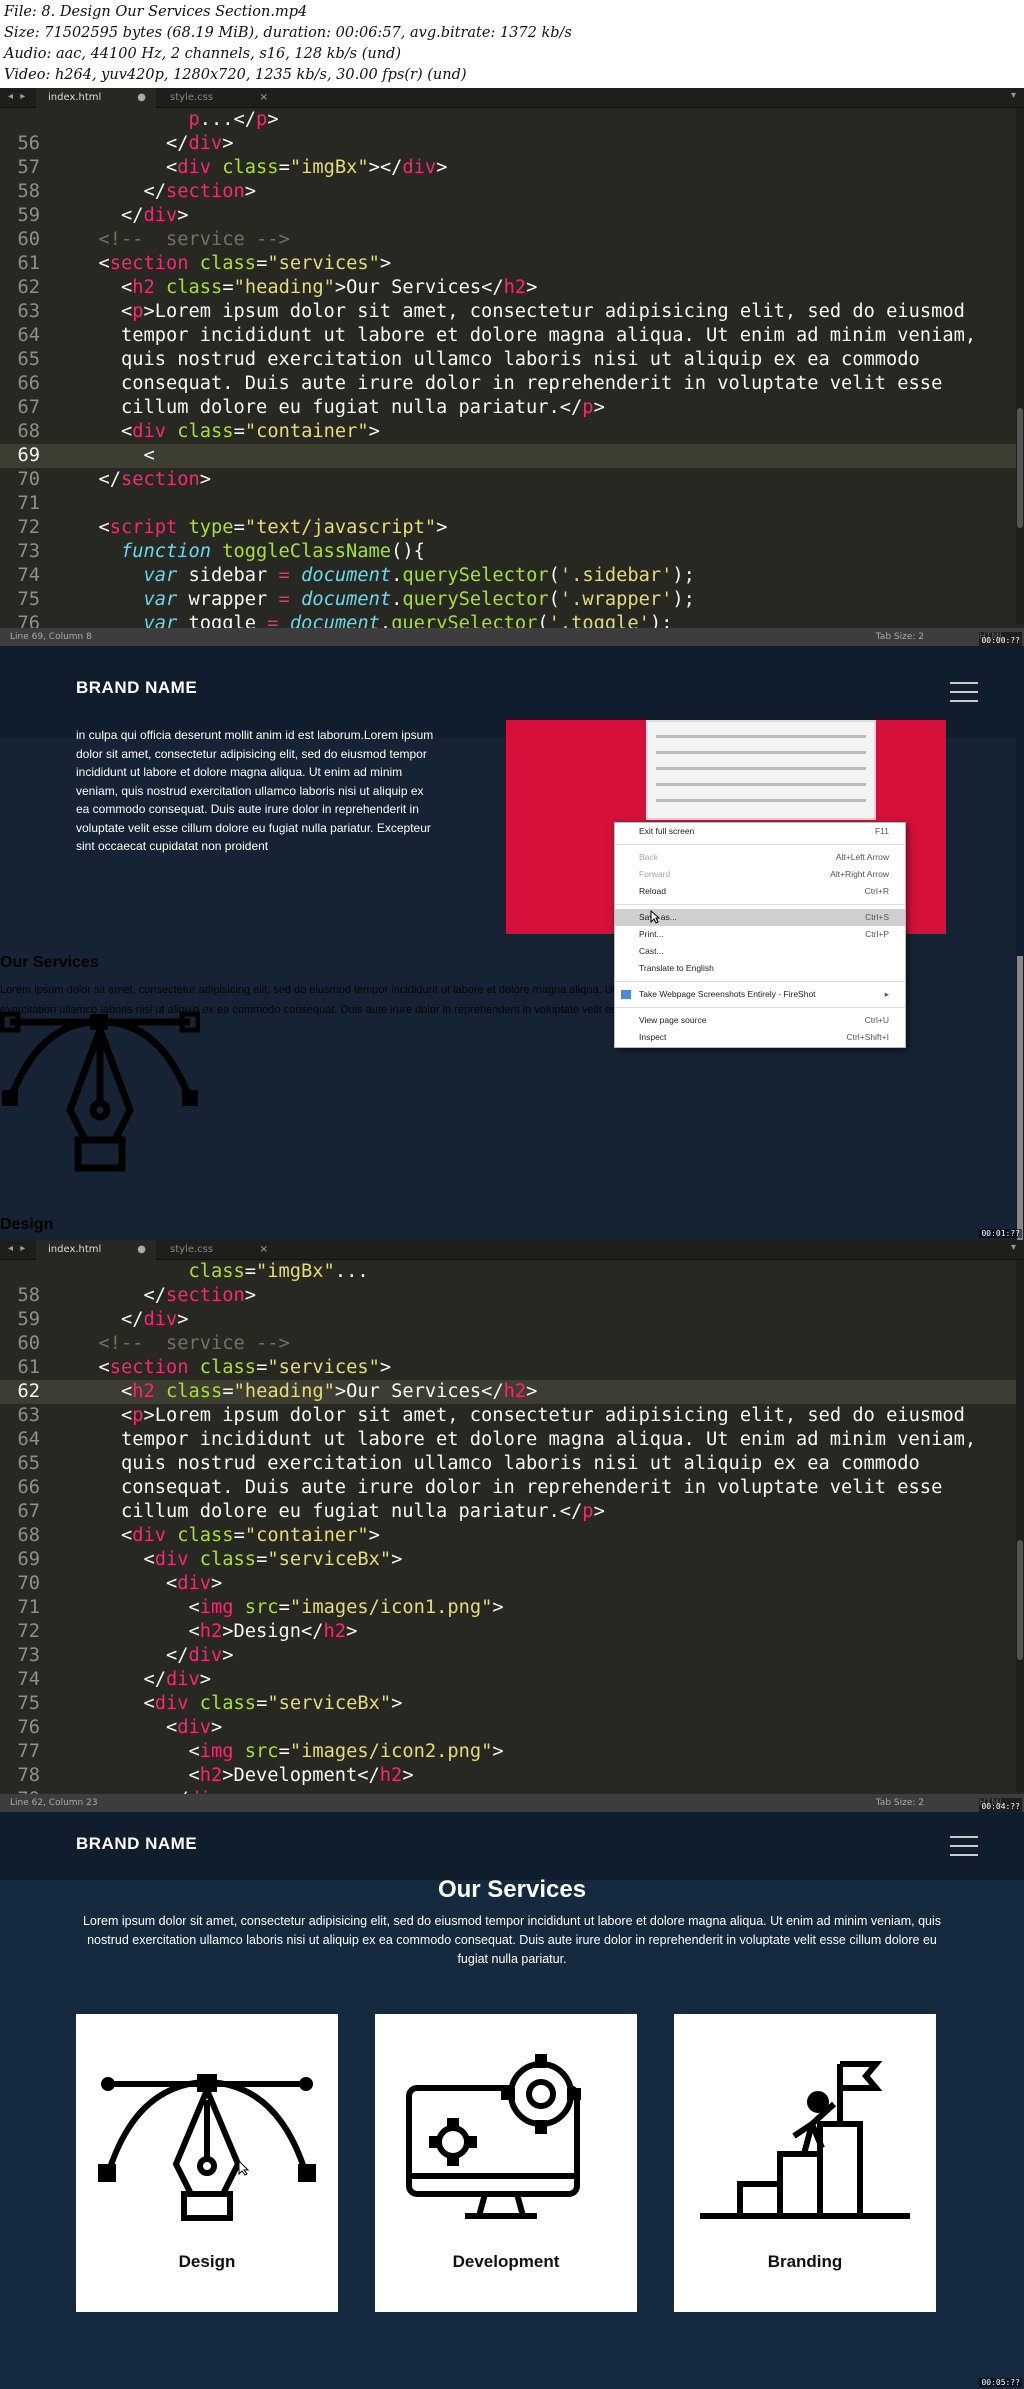 The height and width of the screenshot is (2389, 1024). I want to click on line-number: 59, so click(28, 1319).